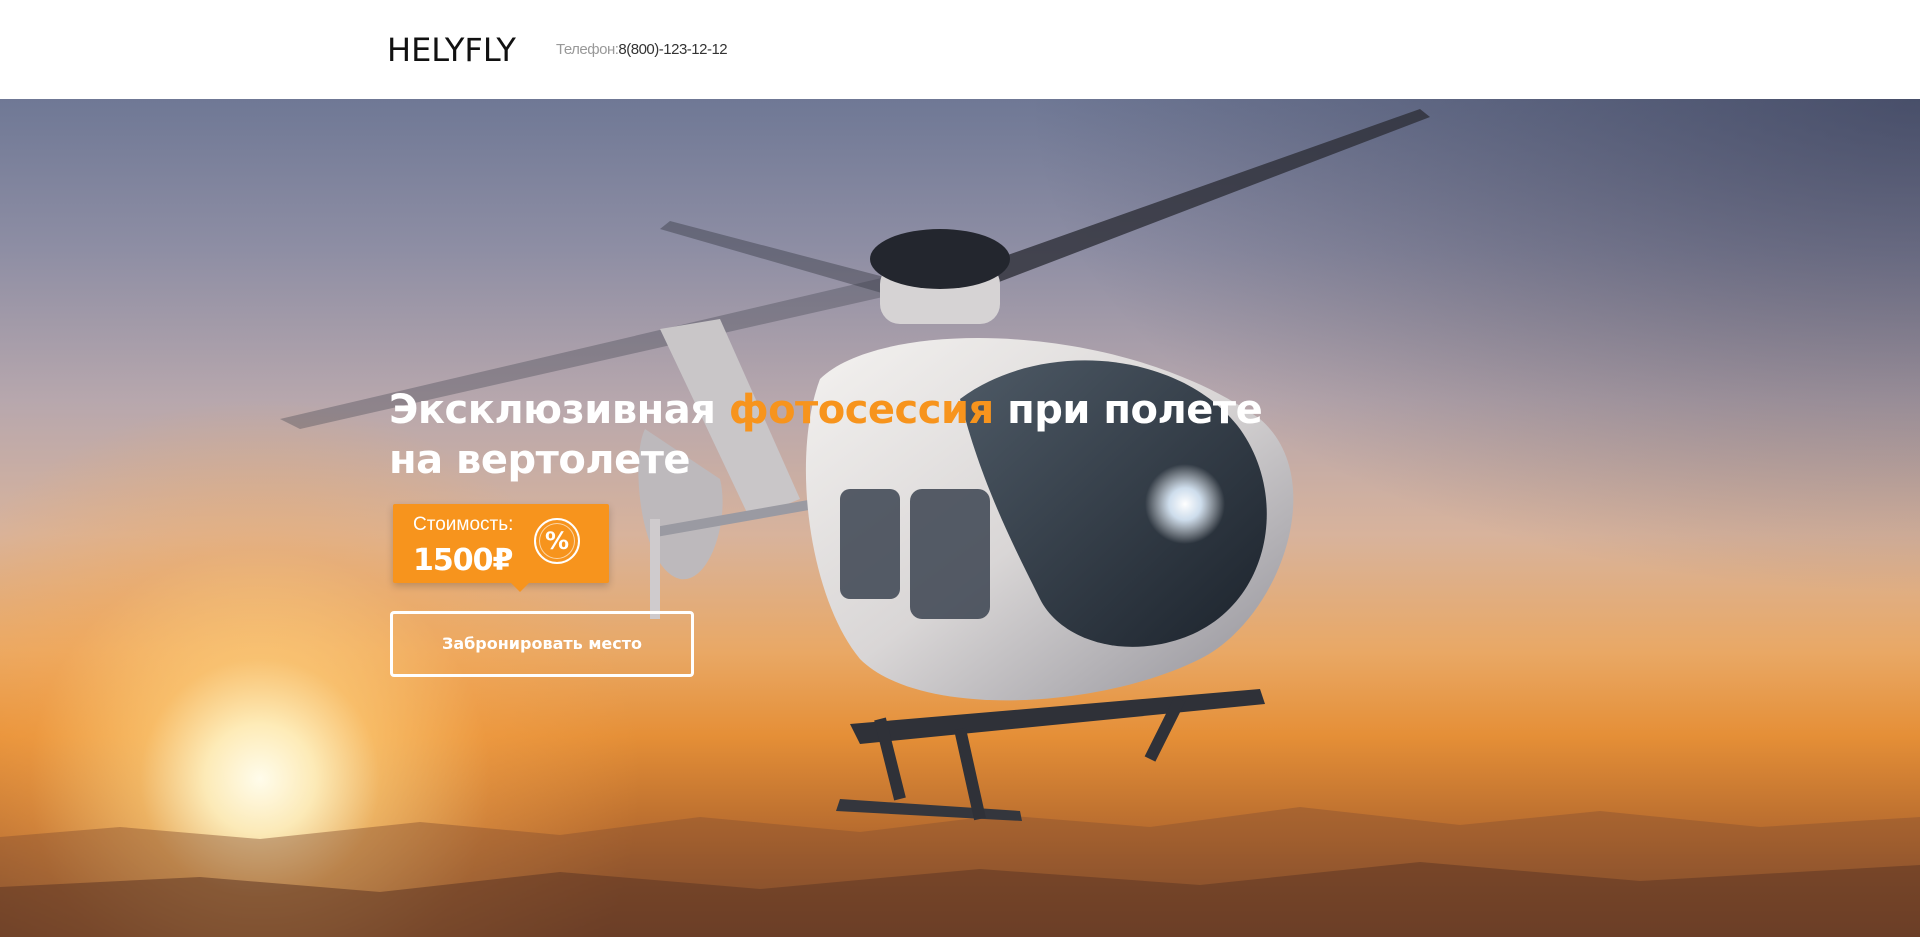 Image resolution: width=1920 pixels, height=937 pixels. I want to click on site-header: HELYFLY Телефон:8(800)-123-12-12, so click(960, 49).